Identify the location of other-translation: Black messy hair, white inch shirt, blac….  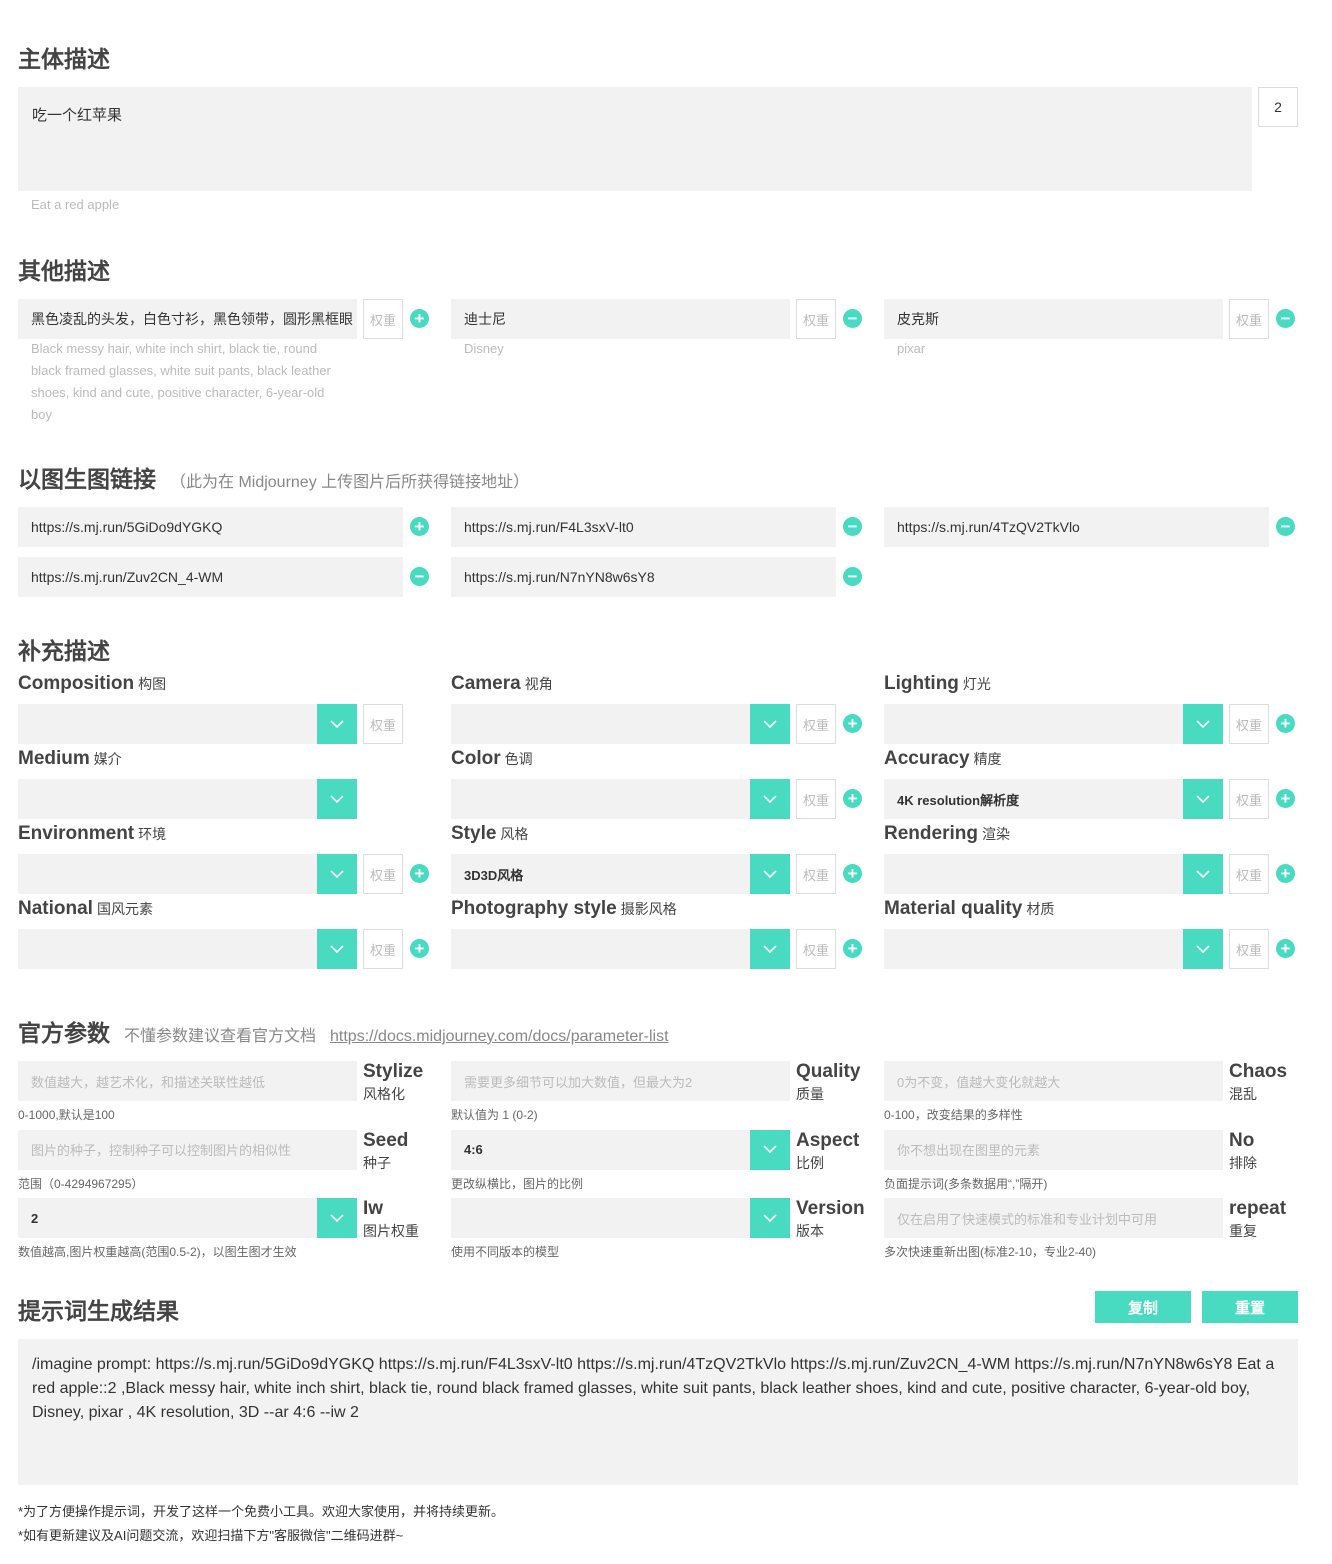
(181, 381).